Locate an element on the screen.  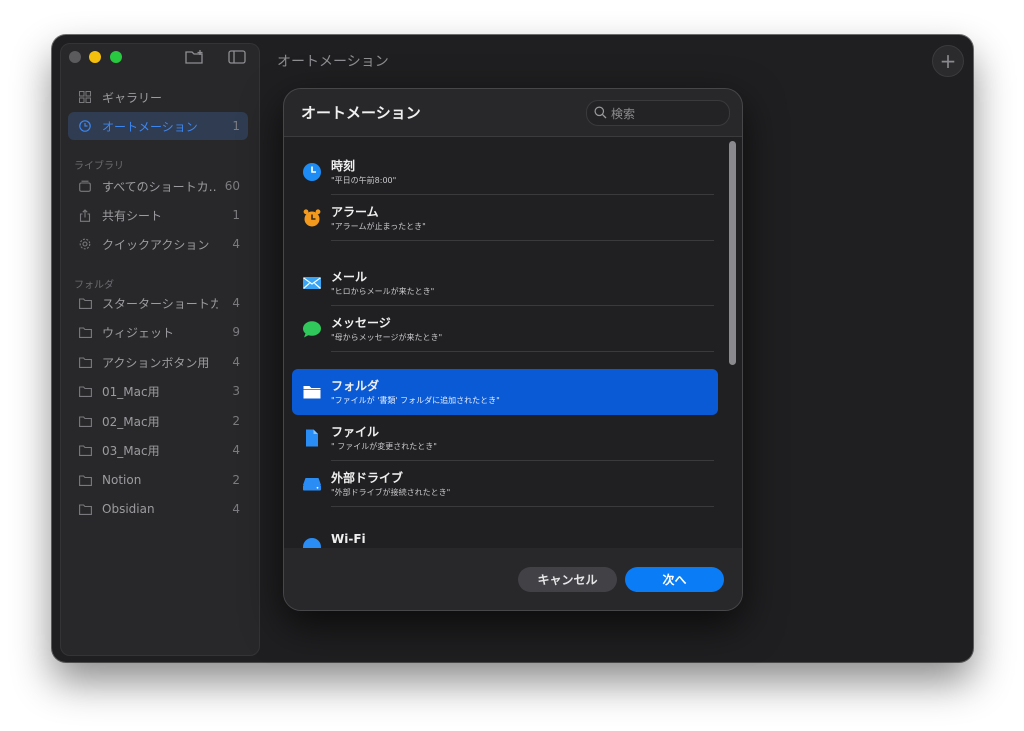
wifi-icon is located at coordinates (312, 542).